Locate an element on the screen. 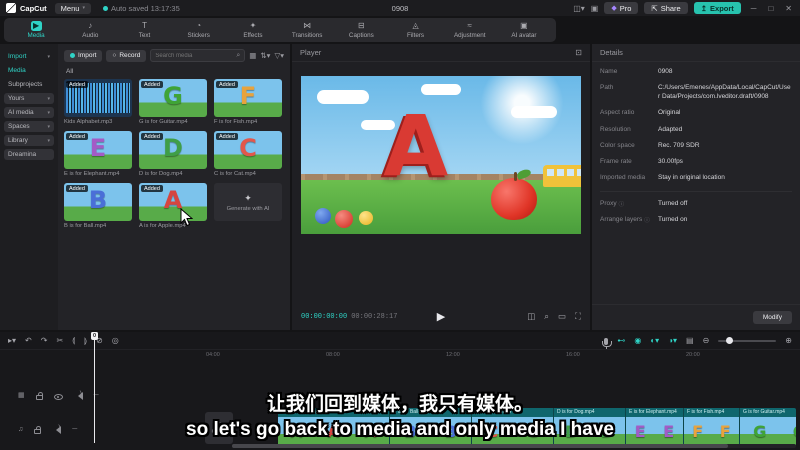  media-item-e: E Added E is for Elephant.mp4 is located at coordinates (98, 154).